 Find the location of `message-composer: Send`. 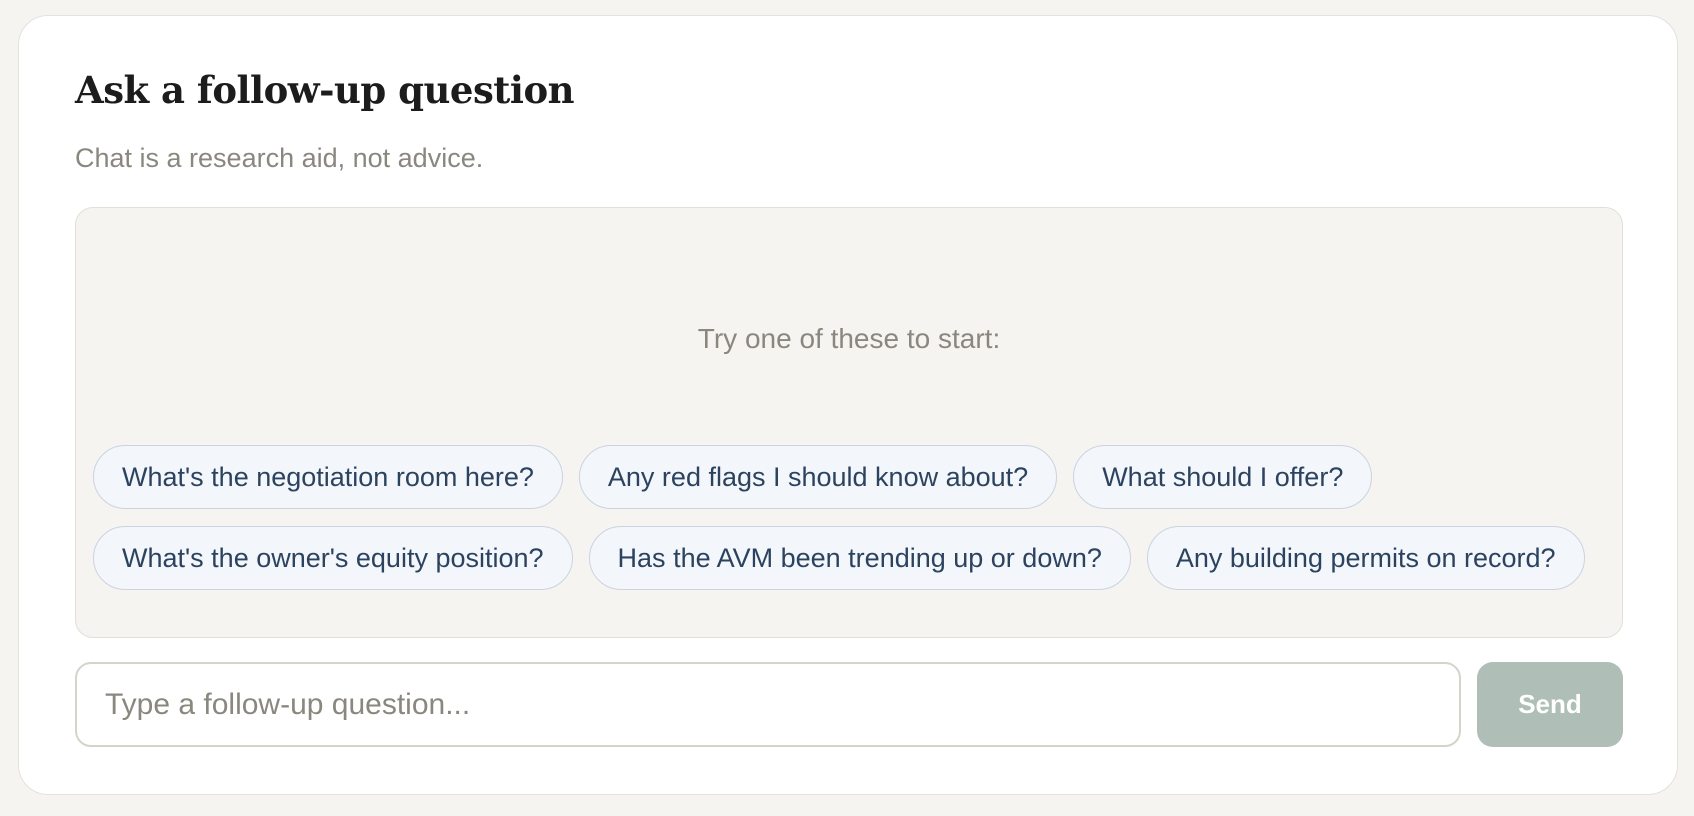

message-composer: Send is located at coordinates (849, 704).